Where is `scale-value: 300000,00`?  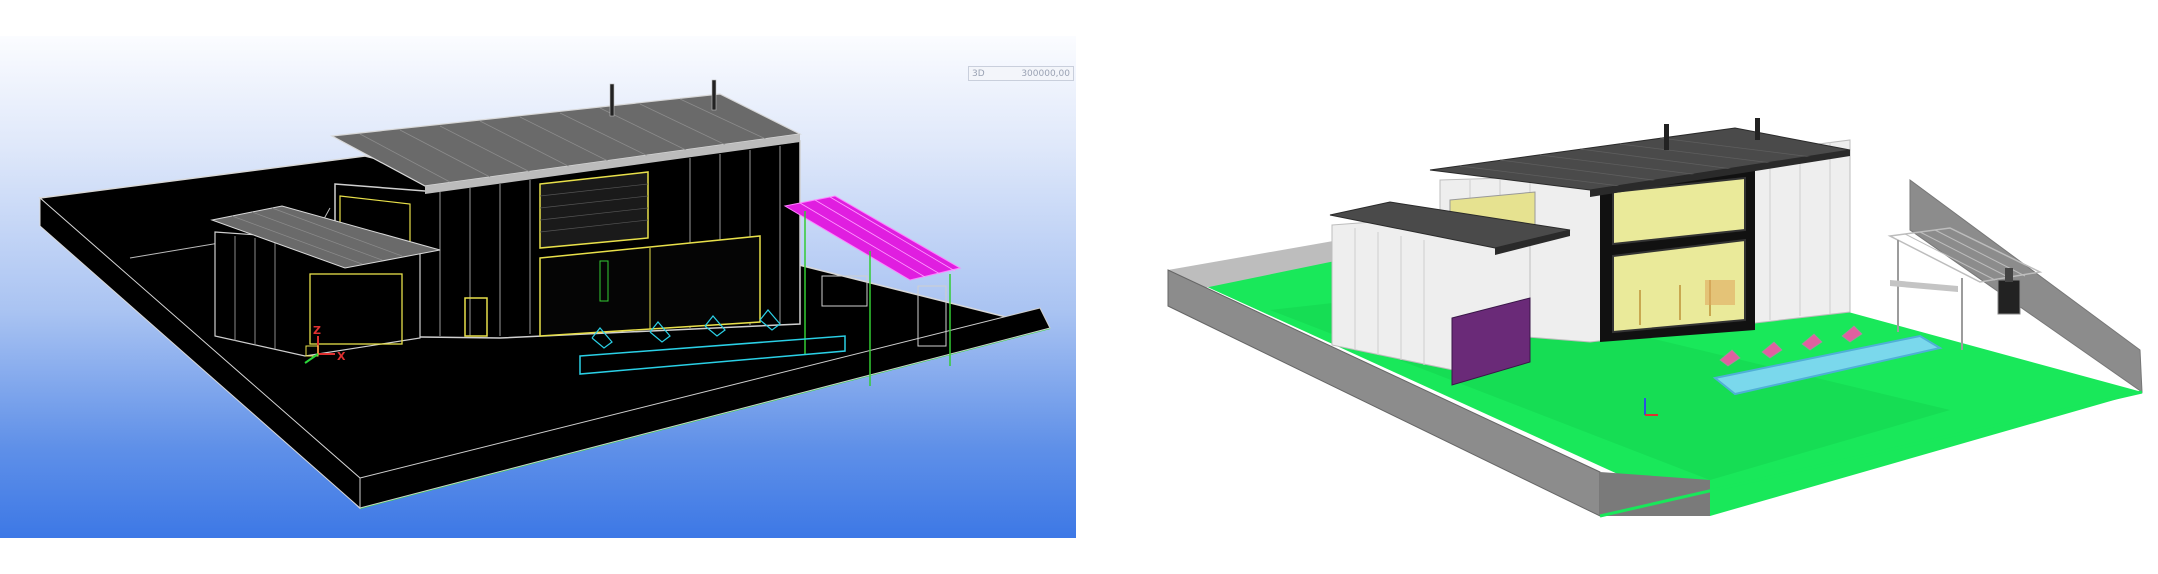 scale-value: 300000,00 is located at coordinates (1045, 73).